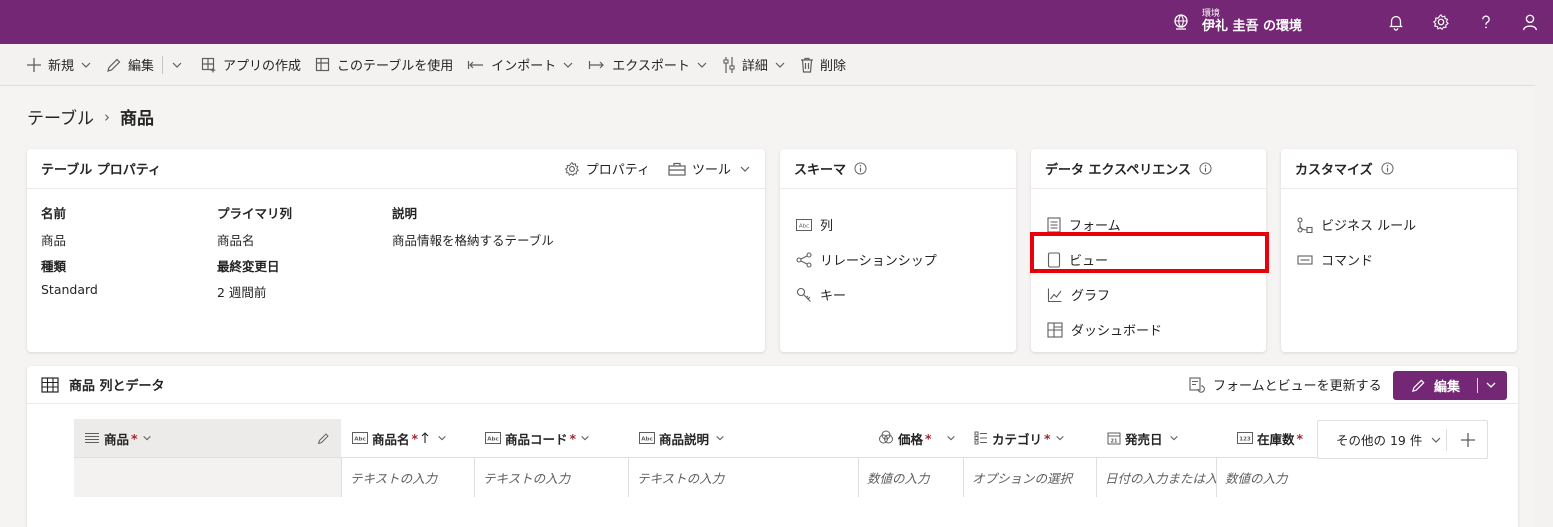 The width and height of the screenshot is (1553, 527). What do you see at coordinates (59, 65) in the screenshot?
I see `new-button: 新規` at bounding box center [59, 65].